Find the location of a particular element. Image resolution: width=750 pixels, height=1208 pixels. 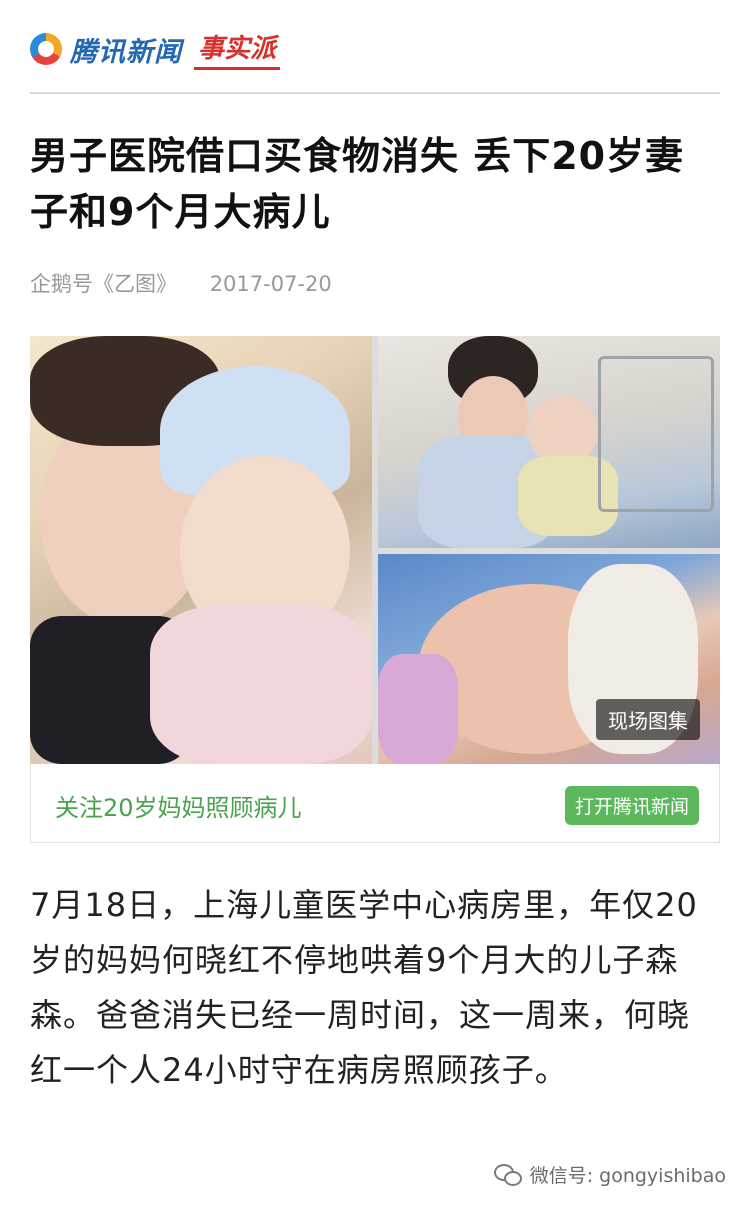

gallery-caption-bar: 关注20岁妈妈照顾病儿 打开腾讯新闻 is located at coordinates (375, 803).